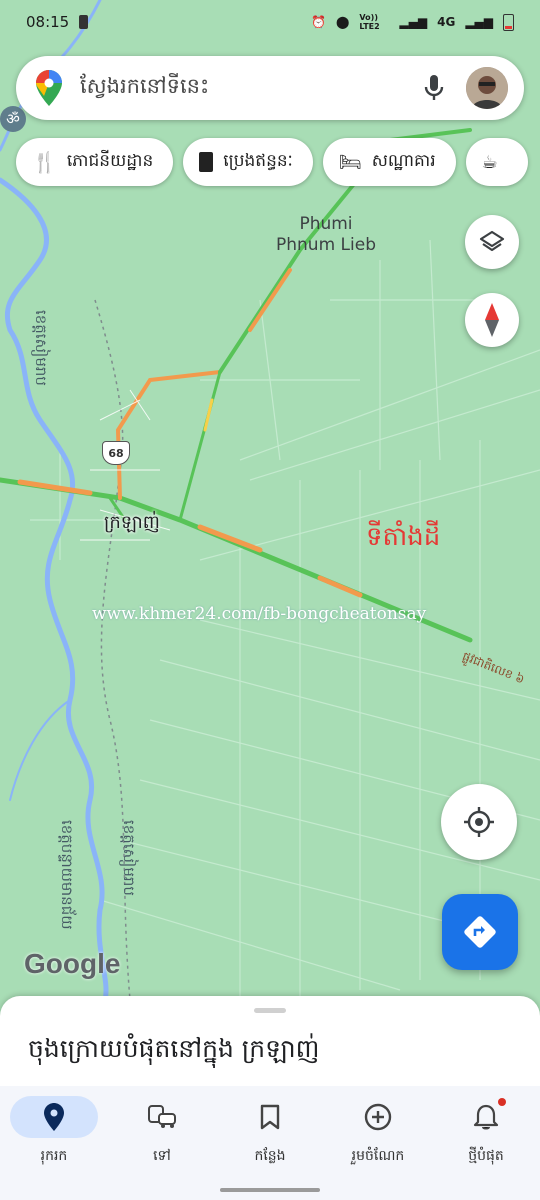 Image resolution: width=540 pixels, height=1200 pixels. What do you see at coordinates (41, 348) in the screenshot?
I see `province-label-siem-reap: ខេត្តសៀមរាប` at bounding box center [41, 348].